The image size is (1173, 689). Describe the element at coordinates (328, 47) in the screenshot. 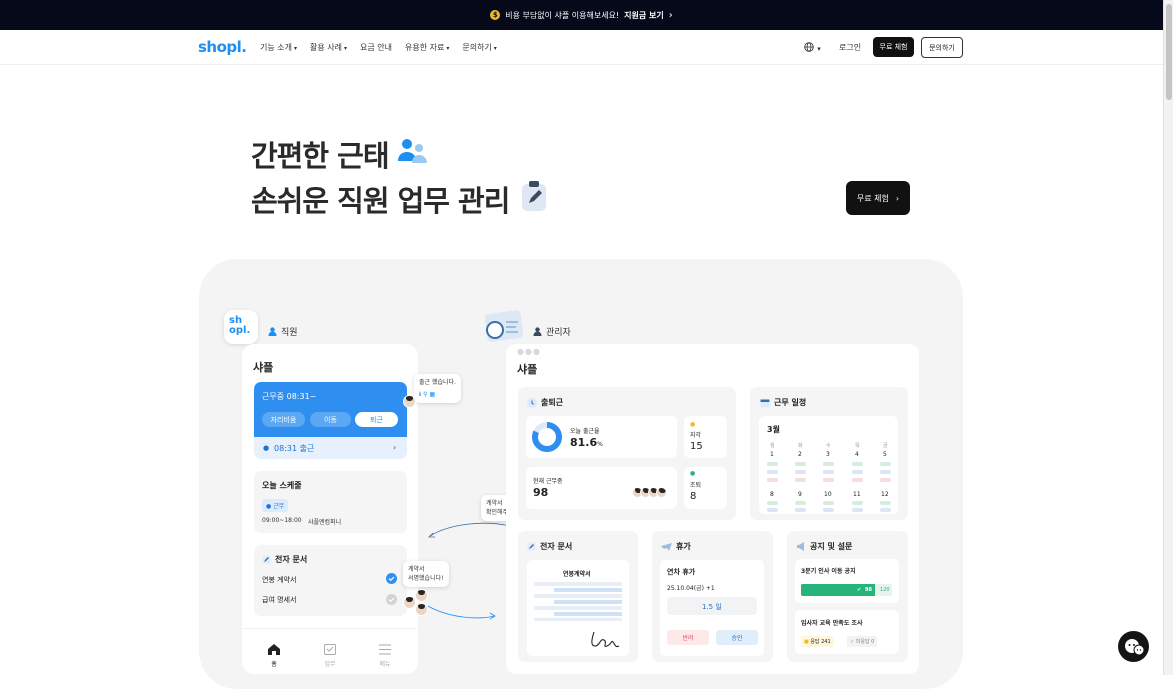

I see `nav-item-cases: 활용 사례 ▾` at that location.